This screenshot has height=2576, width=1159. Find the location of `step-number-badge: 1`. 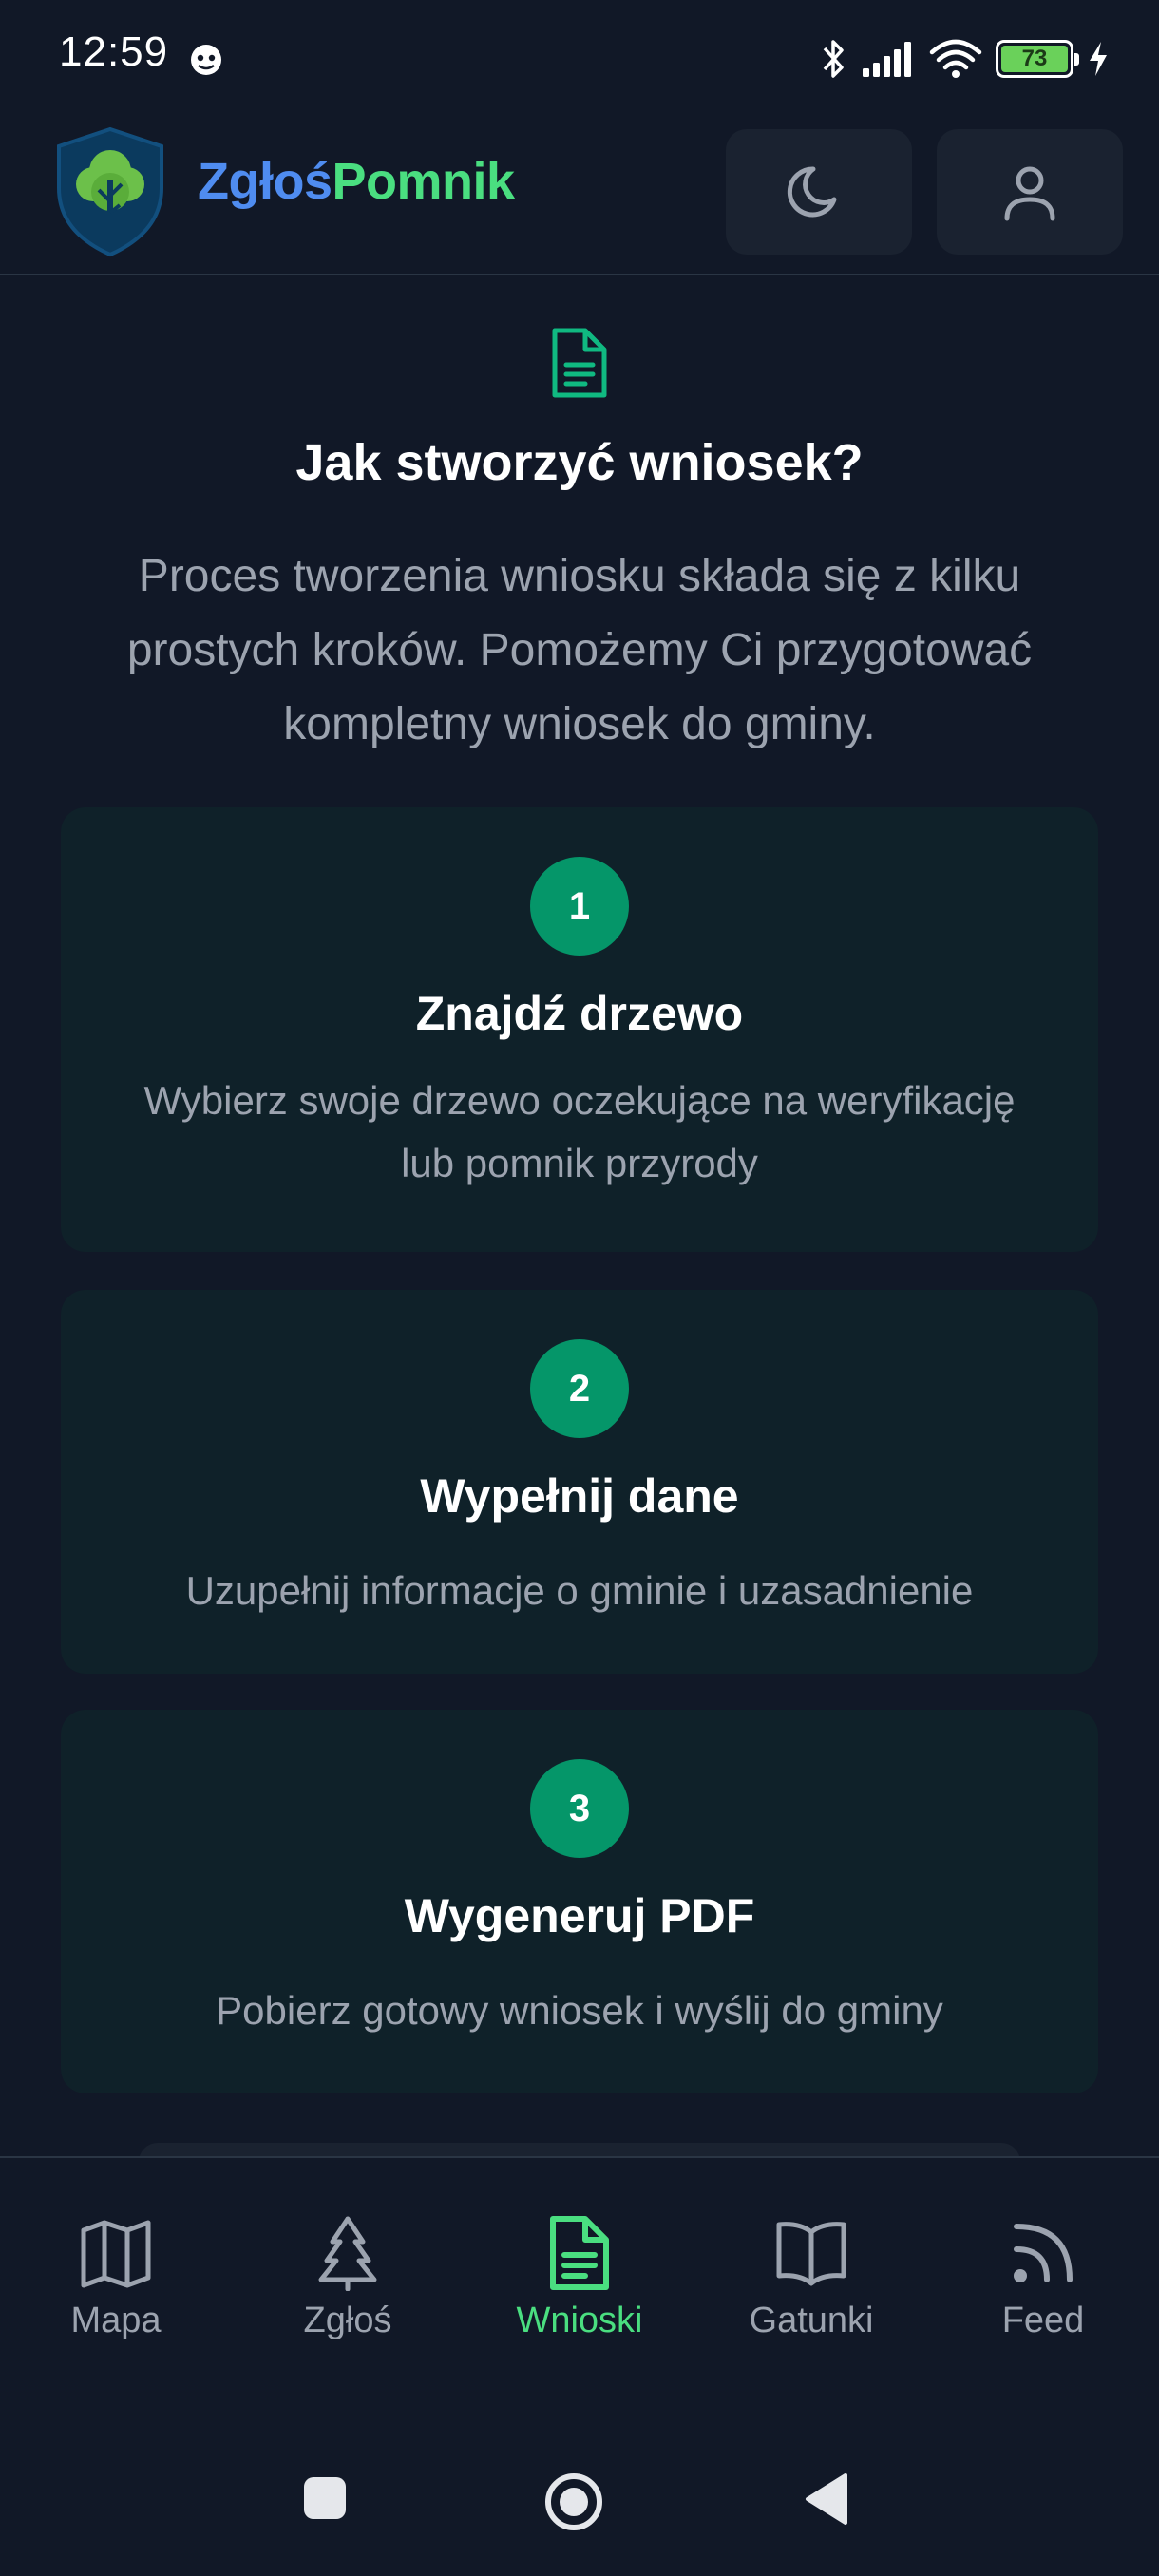

step-number-badge: 1 is located at coordinates (579, 906).